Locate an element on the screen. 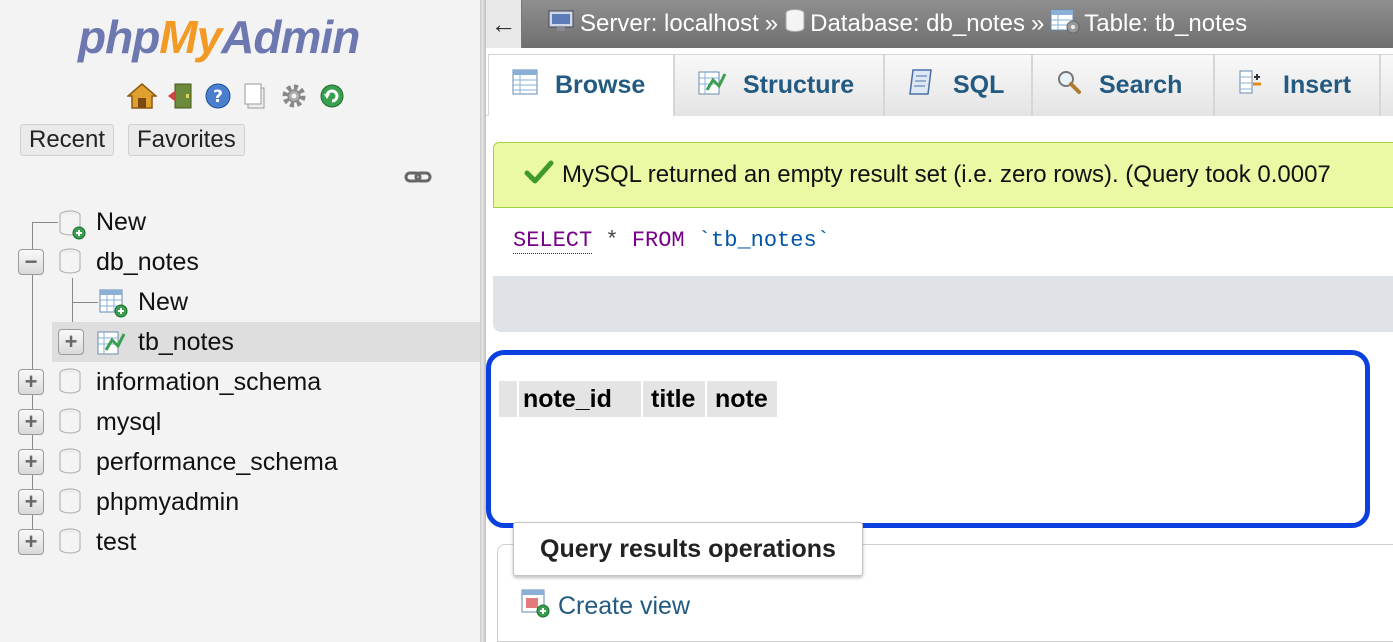 This screenshot has height=642, width=1393. insert-icon is located at coordinates (1252, 85).